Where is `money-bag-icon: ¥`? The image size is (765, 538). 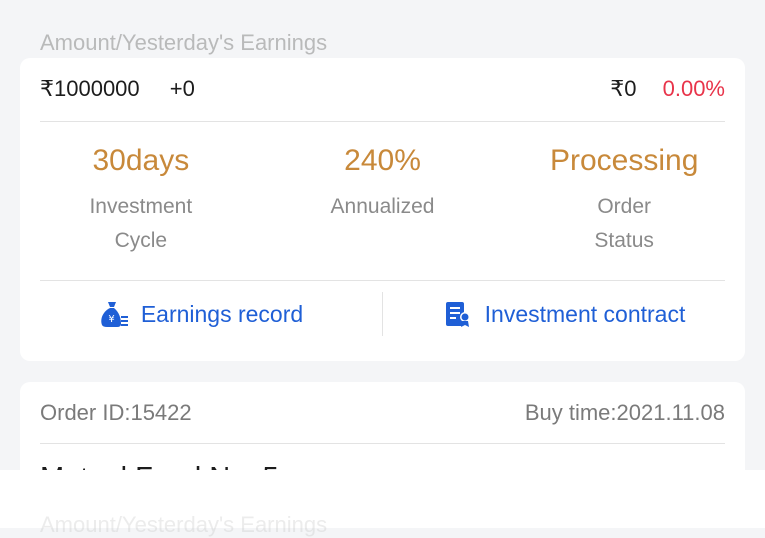 money-bag-icon: ¥ is located at coordinates (114, 314).